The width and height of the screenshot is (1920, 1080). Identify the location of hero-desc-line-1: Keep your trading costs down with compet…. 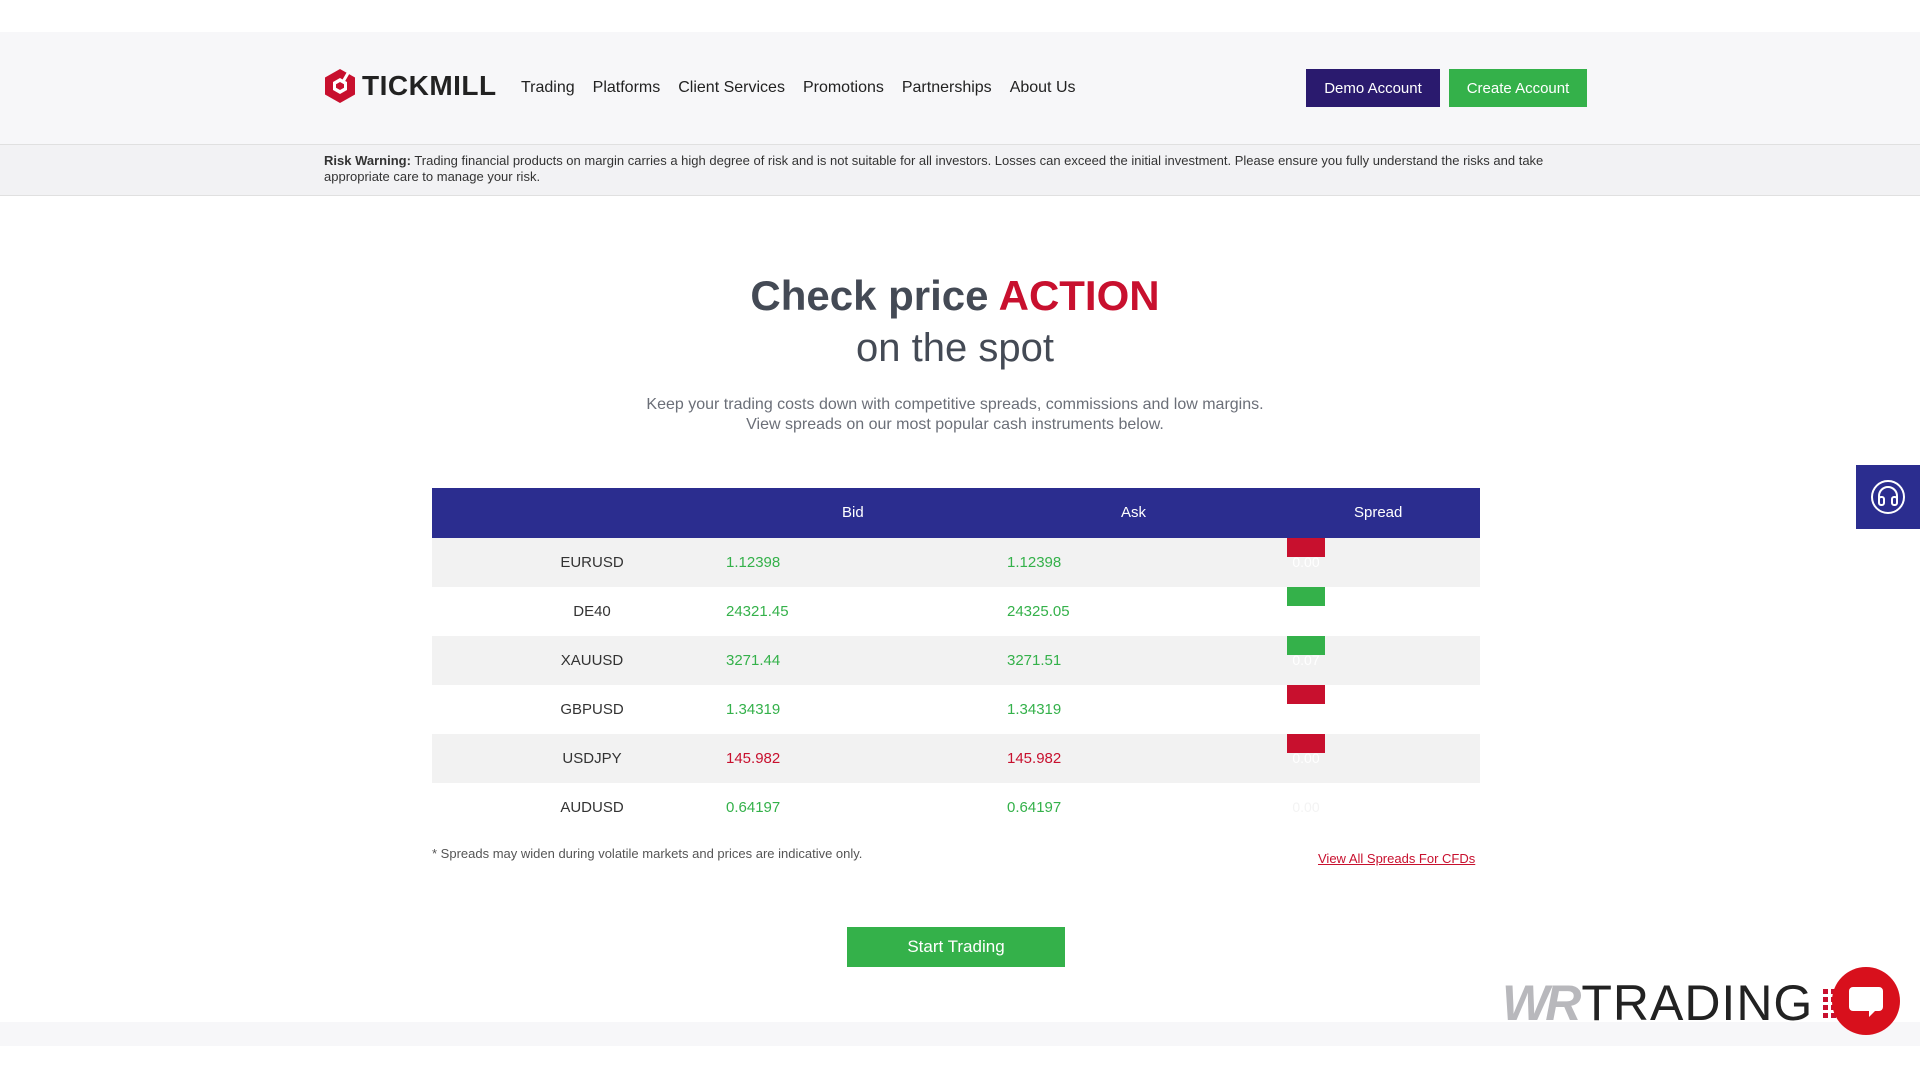
(955, 404).